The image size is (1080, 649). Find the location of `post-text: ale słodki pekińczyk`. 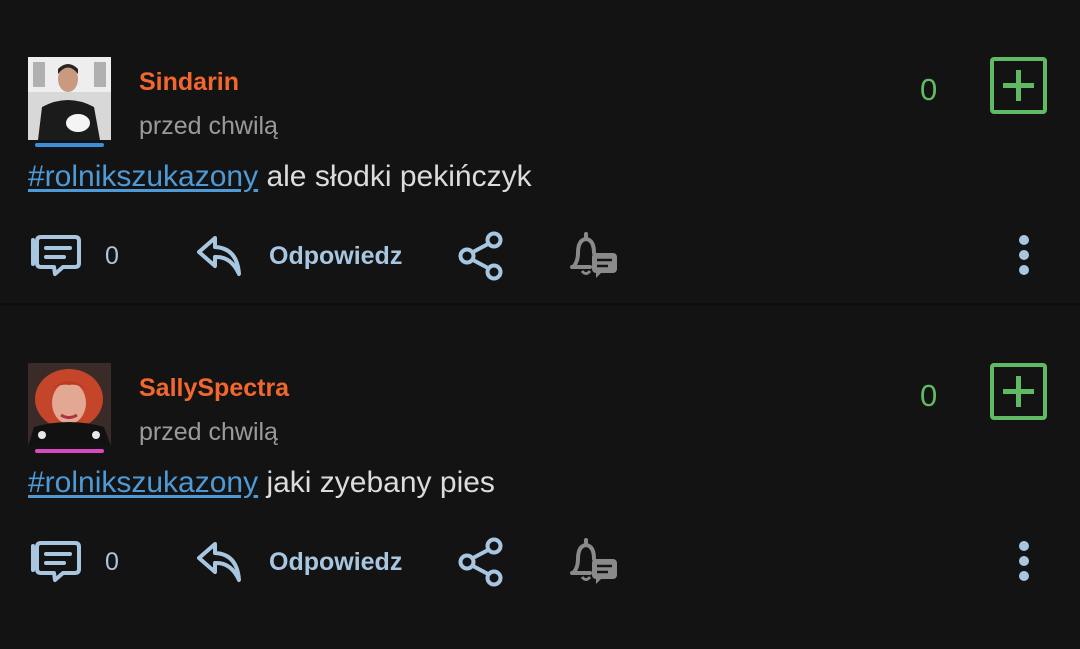

post-text: ale słodki pekińczyk is located at coordinates (395, 176).